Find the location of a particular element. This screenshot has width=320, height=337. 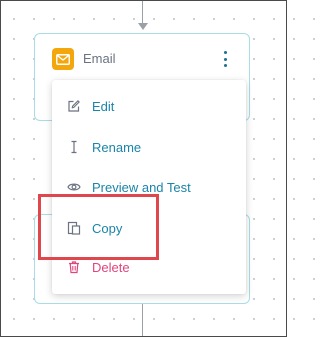

envelope-icon is located at coordinates (63, 59).